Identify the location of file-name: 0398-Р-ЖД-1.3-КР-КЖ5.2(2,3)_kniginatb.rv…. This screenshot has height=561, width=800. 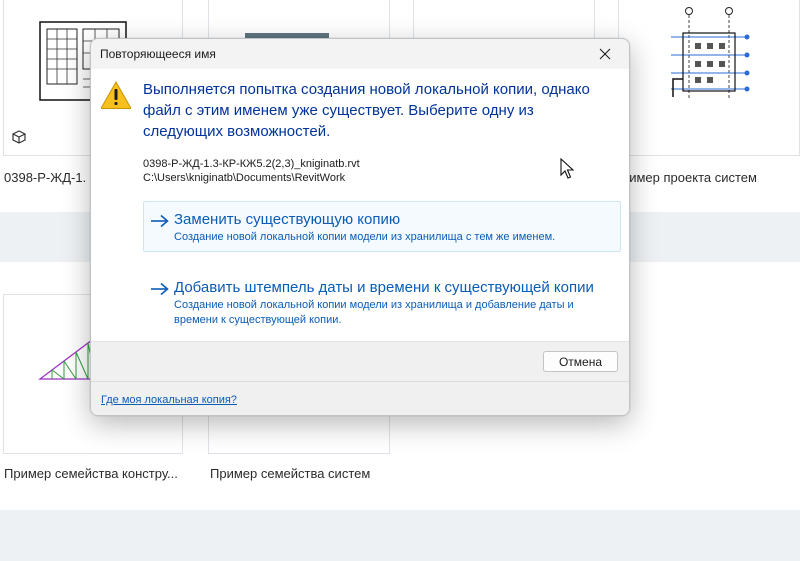
(251, 164).